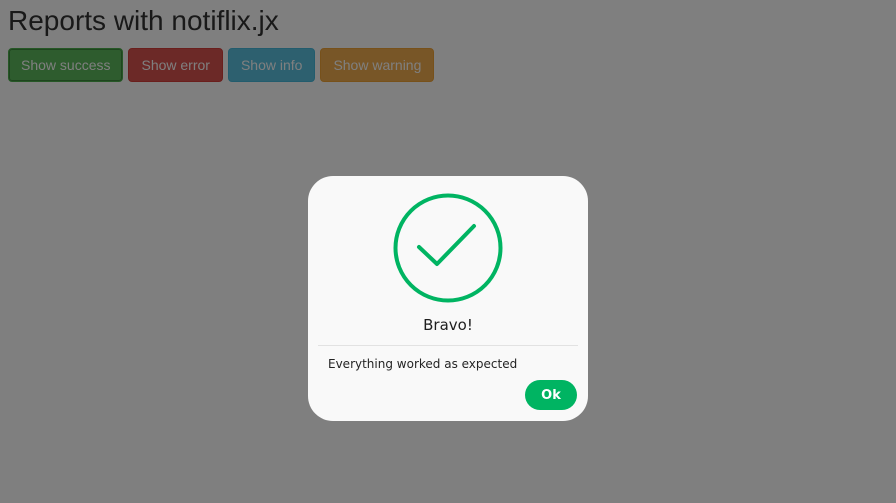  What do you see at coordinates (448, 325) in the screenshot?
I see `report-title: Bravo!` at bounding box center [448, 325].